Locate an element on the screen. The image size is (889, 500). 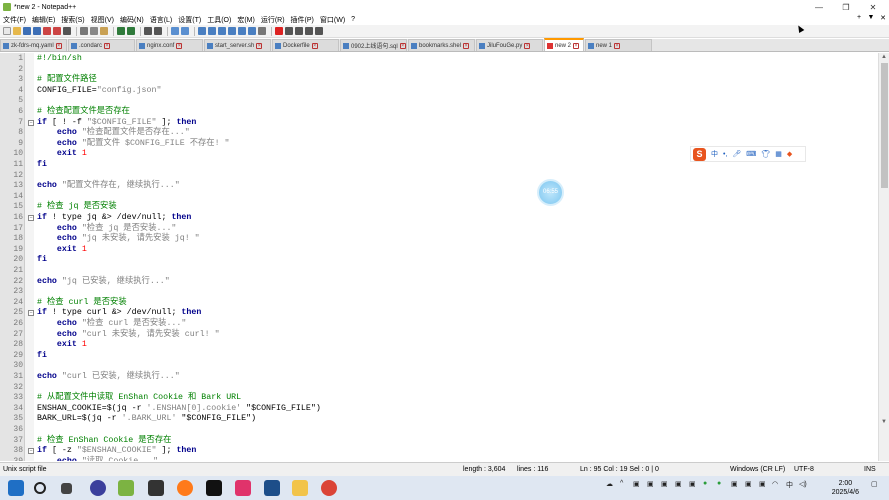
doc-list-button: ▼ is located at coordinates (871, 18).